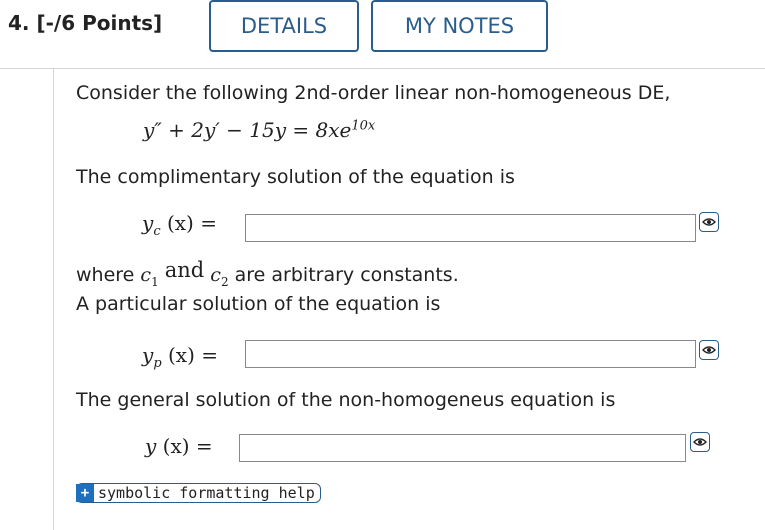  I want to click on where-word: where, so click(105, 275).